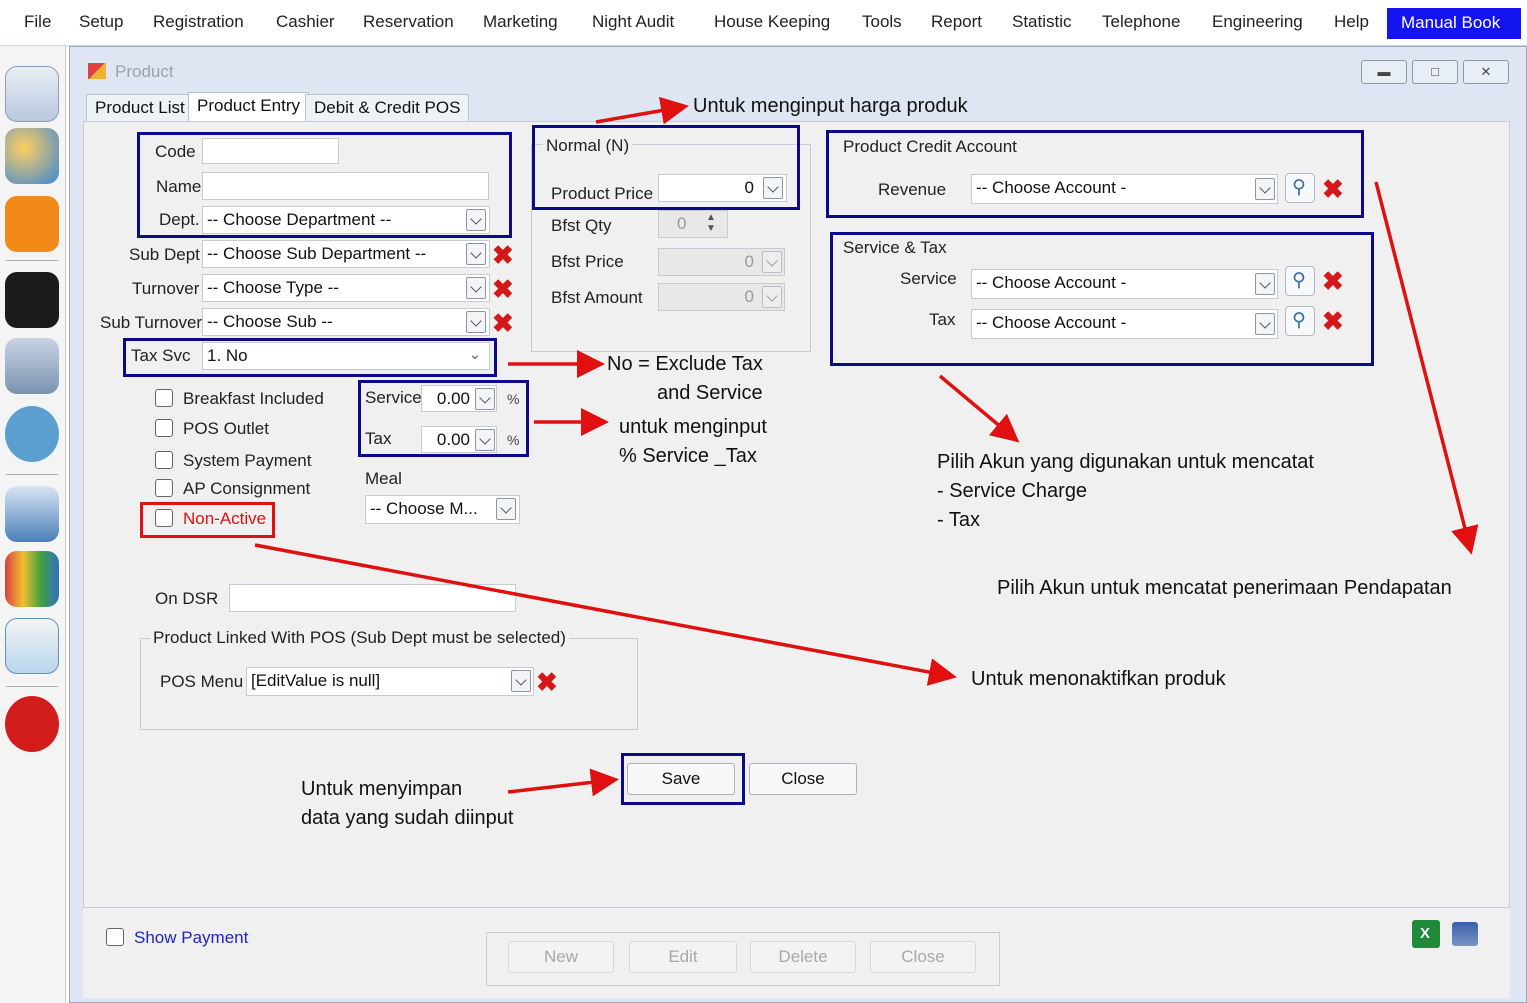 The height and width of the screenshot is (1003, 1527). Describe the element at coordinates (164, 488) in the screenshot. I see `ap-consignment-checkbox` at that location.